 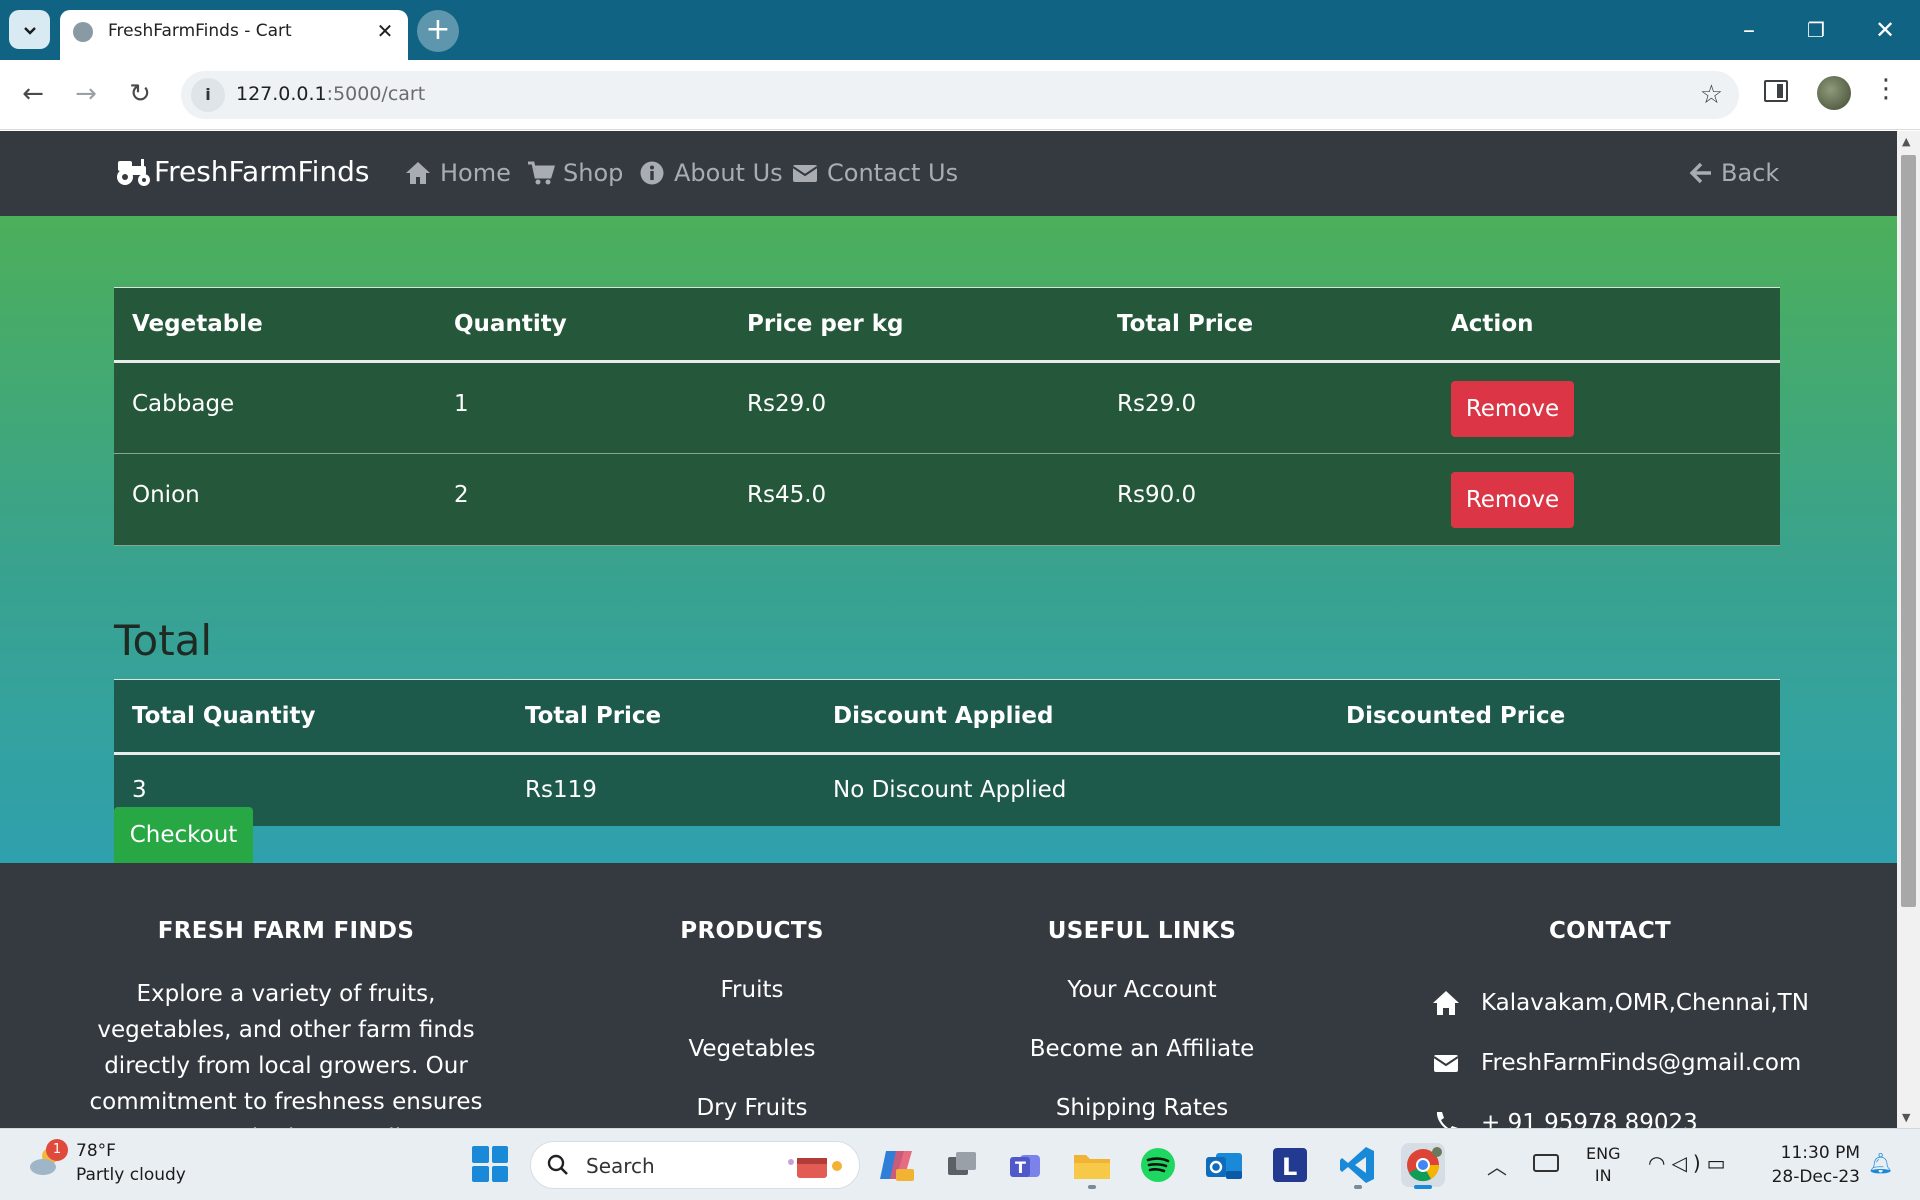 What do you see at coordinates (1906, 141) in the screenshot?
I see `scroll-up-icon: ▲` at bounding box center [1906, 141].